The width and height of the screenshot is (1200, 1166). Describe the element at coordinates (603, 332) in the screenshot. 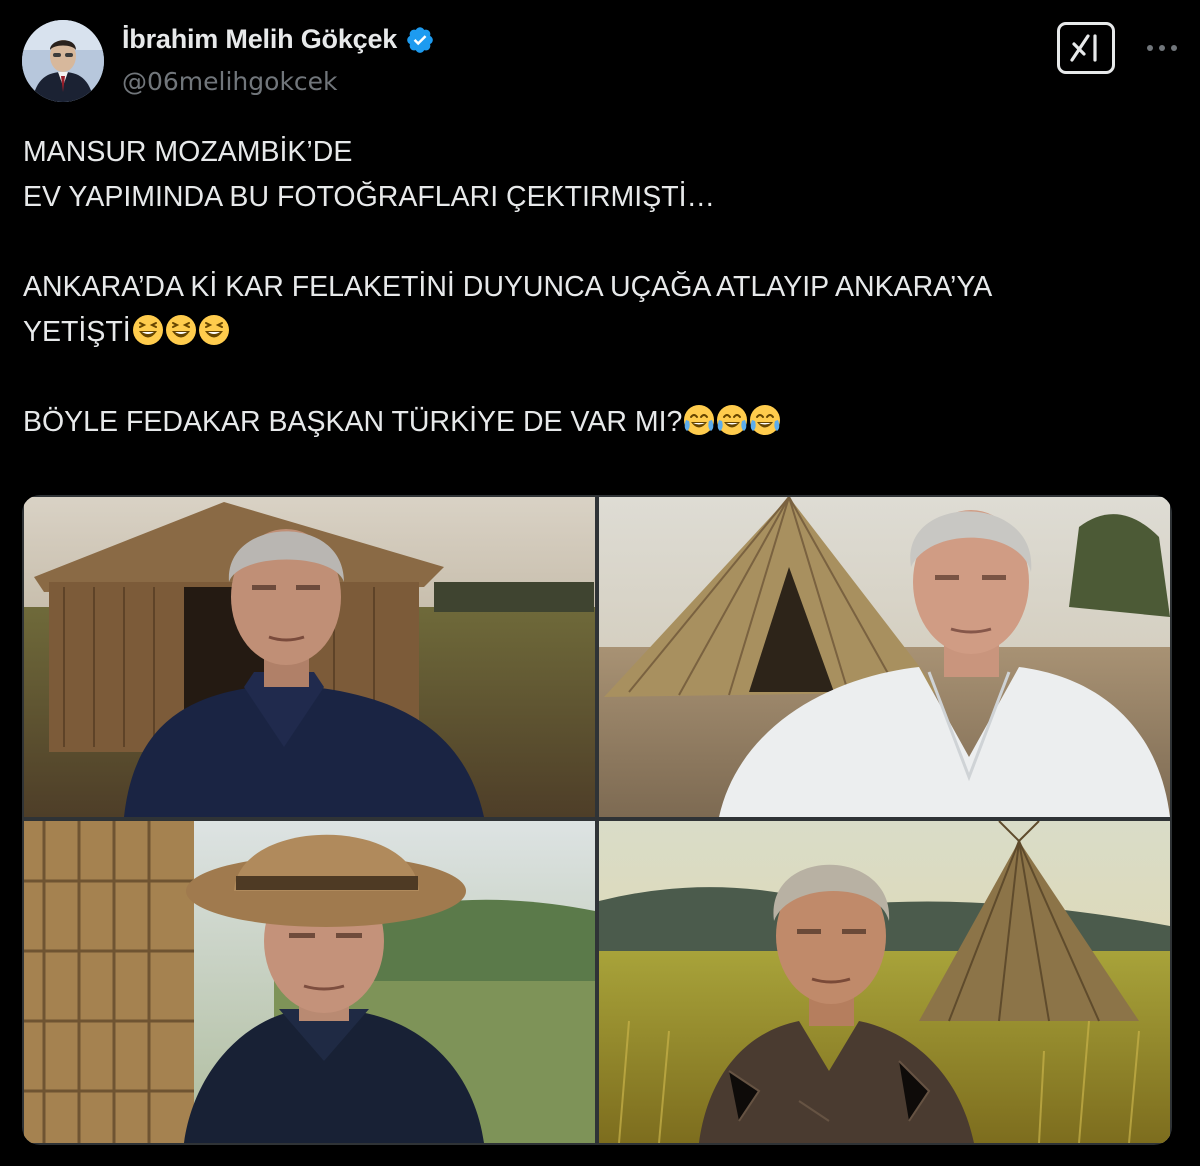

I see `tweet-line-with-emoji: YETİŞTİ` at that location.